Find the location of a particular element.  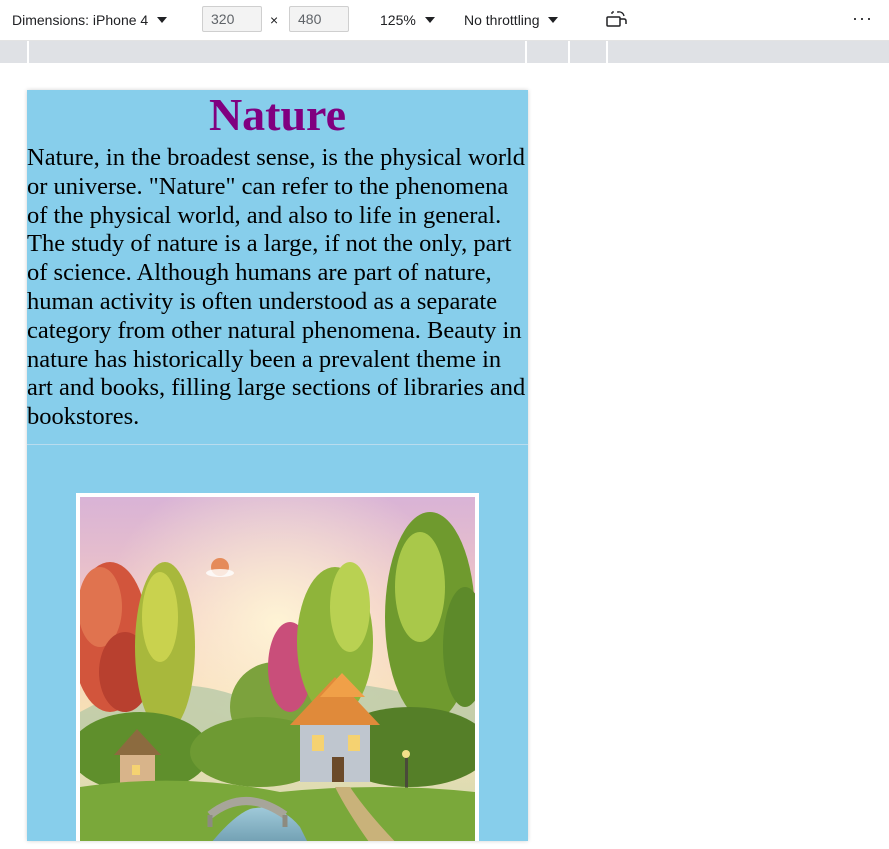

section-divider is located at coordinates (277, 444).